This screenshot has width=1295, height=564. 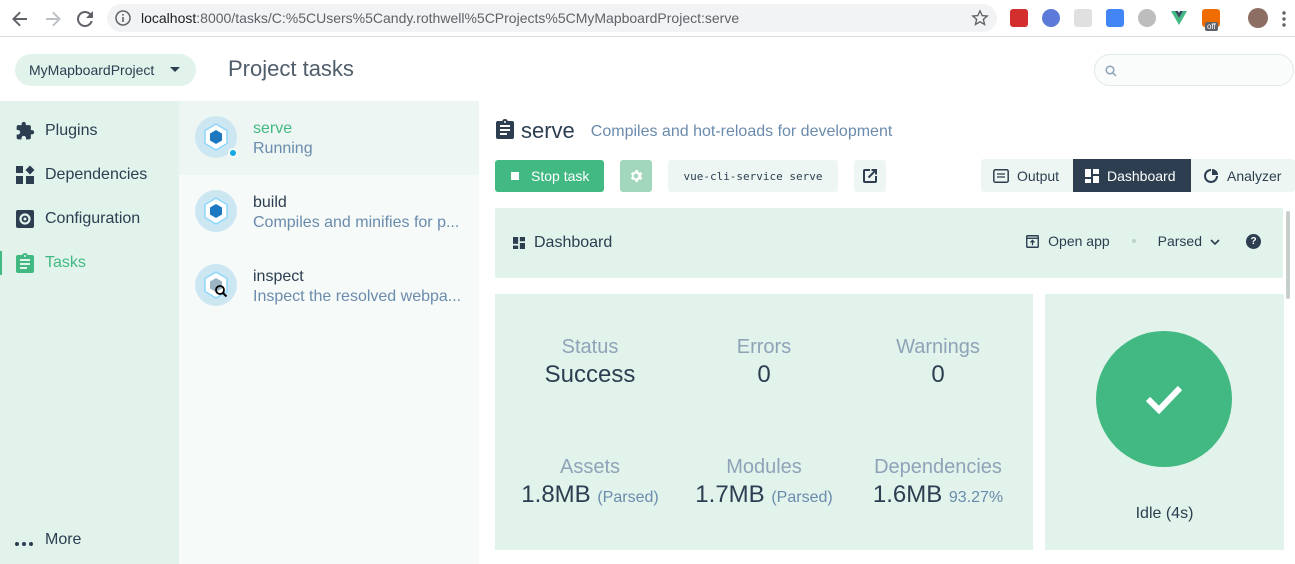 What do you see at coordinates (515, 176) in the screenshot?
I see `stop-icon` at bounding box center [515, 176].